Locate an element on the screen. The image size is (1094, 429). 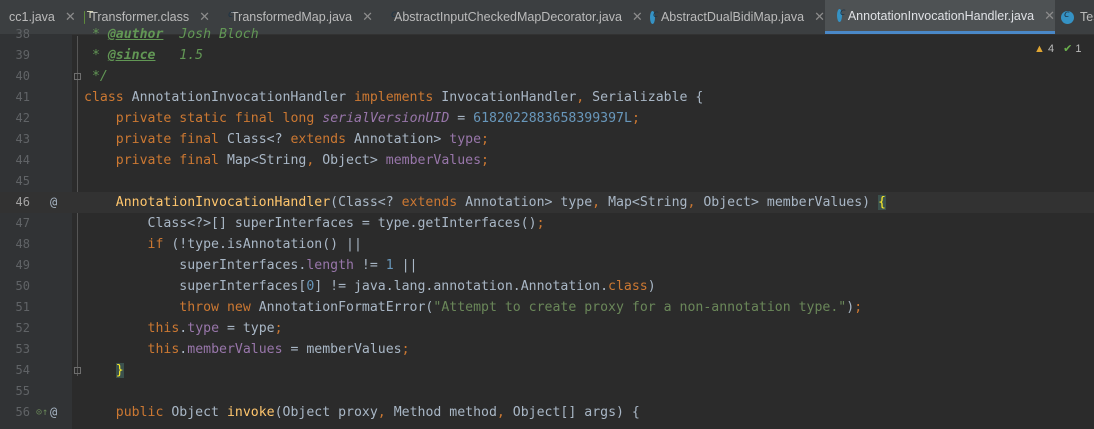
line-number: 39 is located at coordinates (15, 55).